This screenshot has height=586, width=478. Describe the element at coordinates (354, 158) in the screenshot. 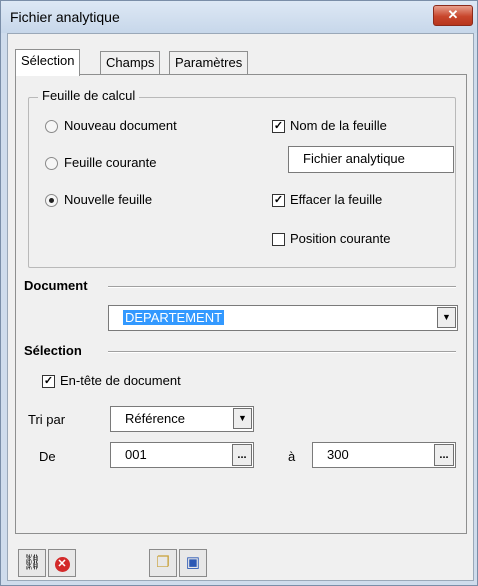

I see `sheet-name-value: Fichier analytique` at that location.